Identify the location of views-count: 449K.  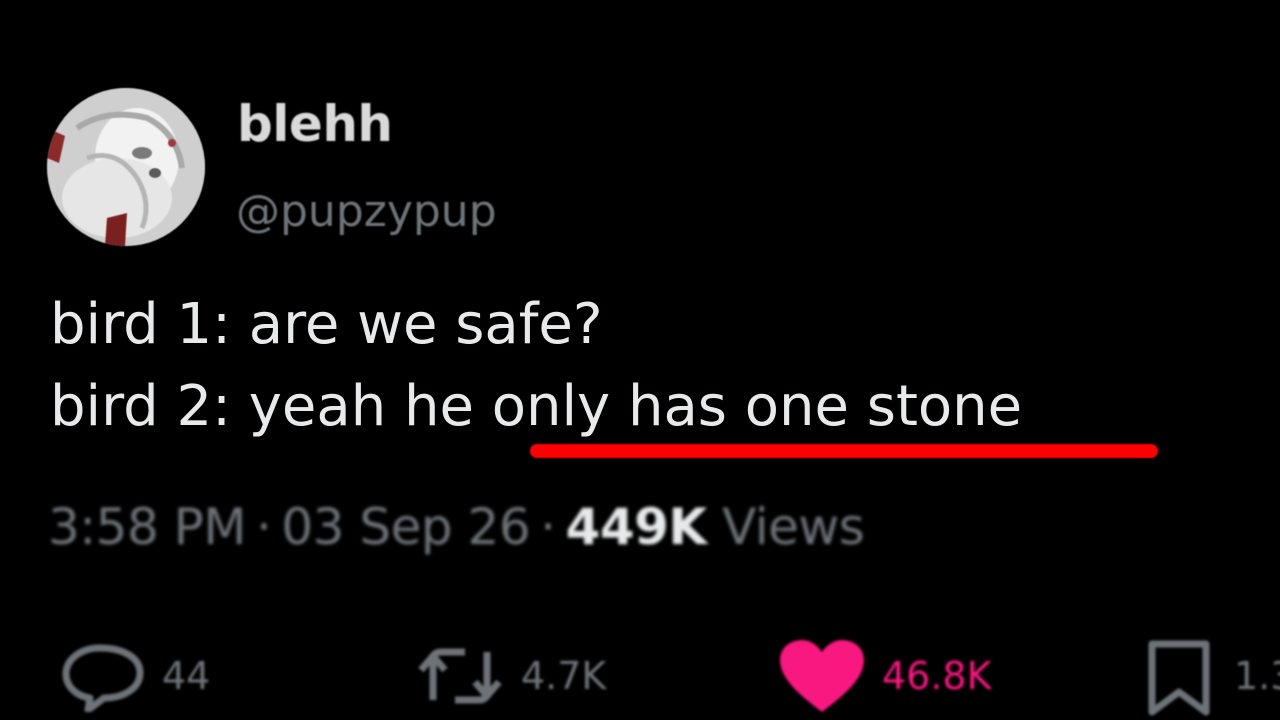
(636, 527).